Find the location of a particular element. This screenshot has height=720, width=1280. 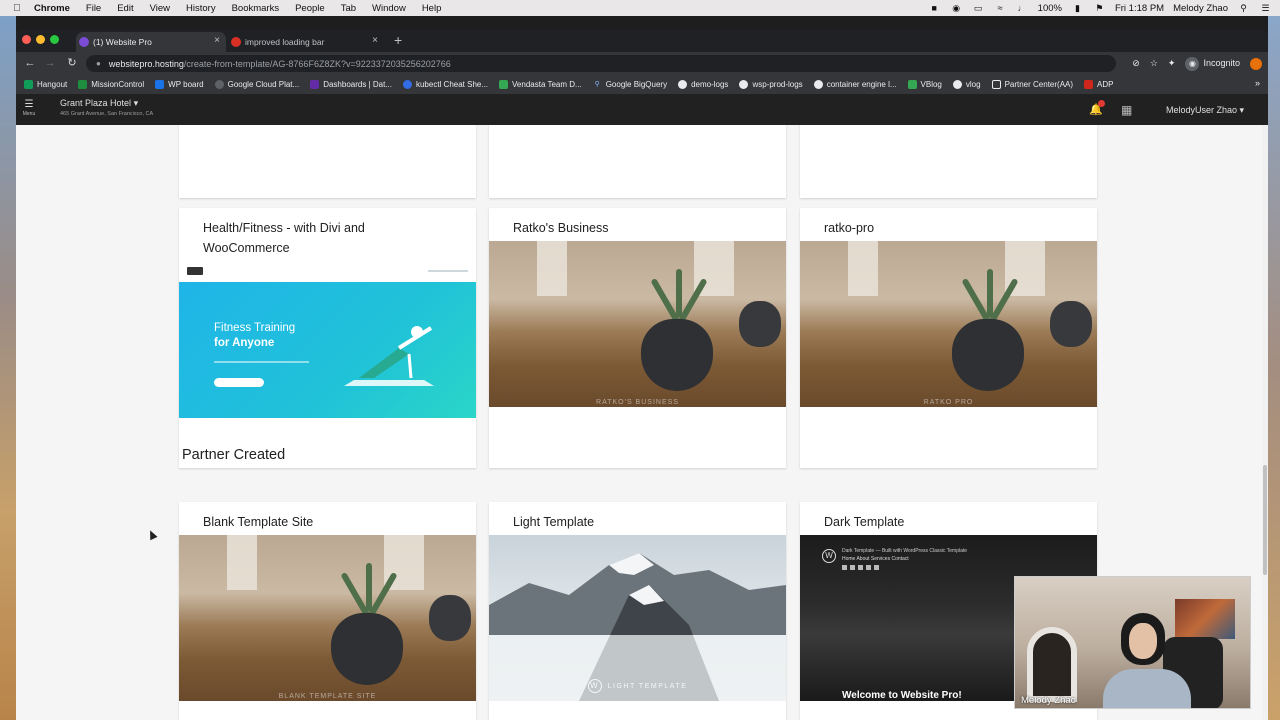

webcam-name-label: Melody Zhao is located at coordinates (1048, 700).